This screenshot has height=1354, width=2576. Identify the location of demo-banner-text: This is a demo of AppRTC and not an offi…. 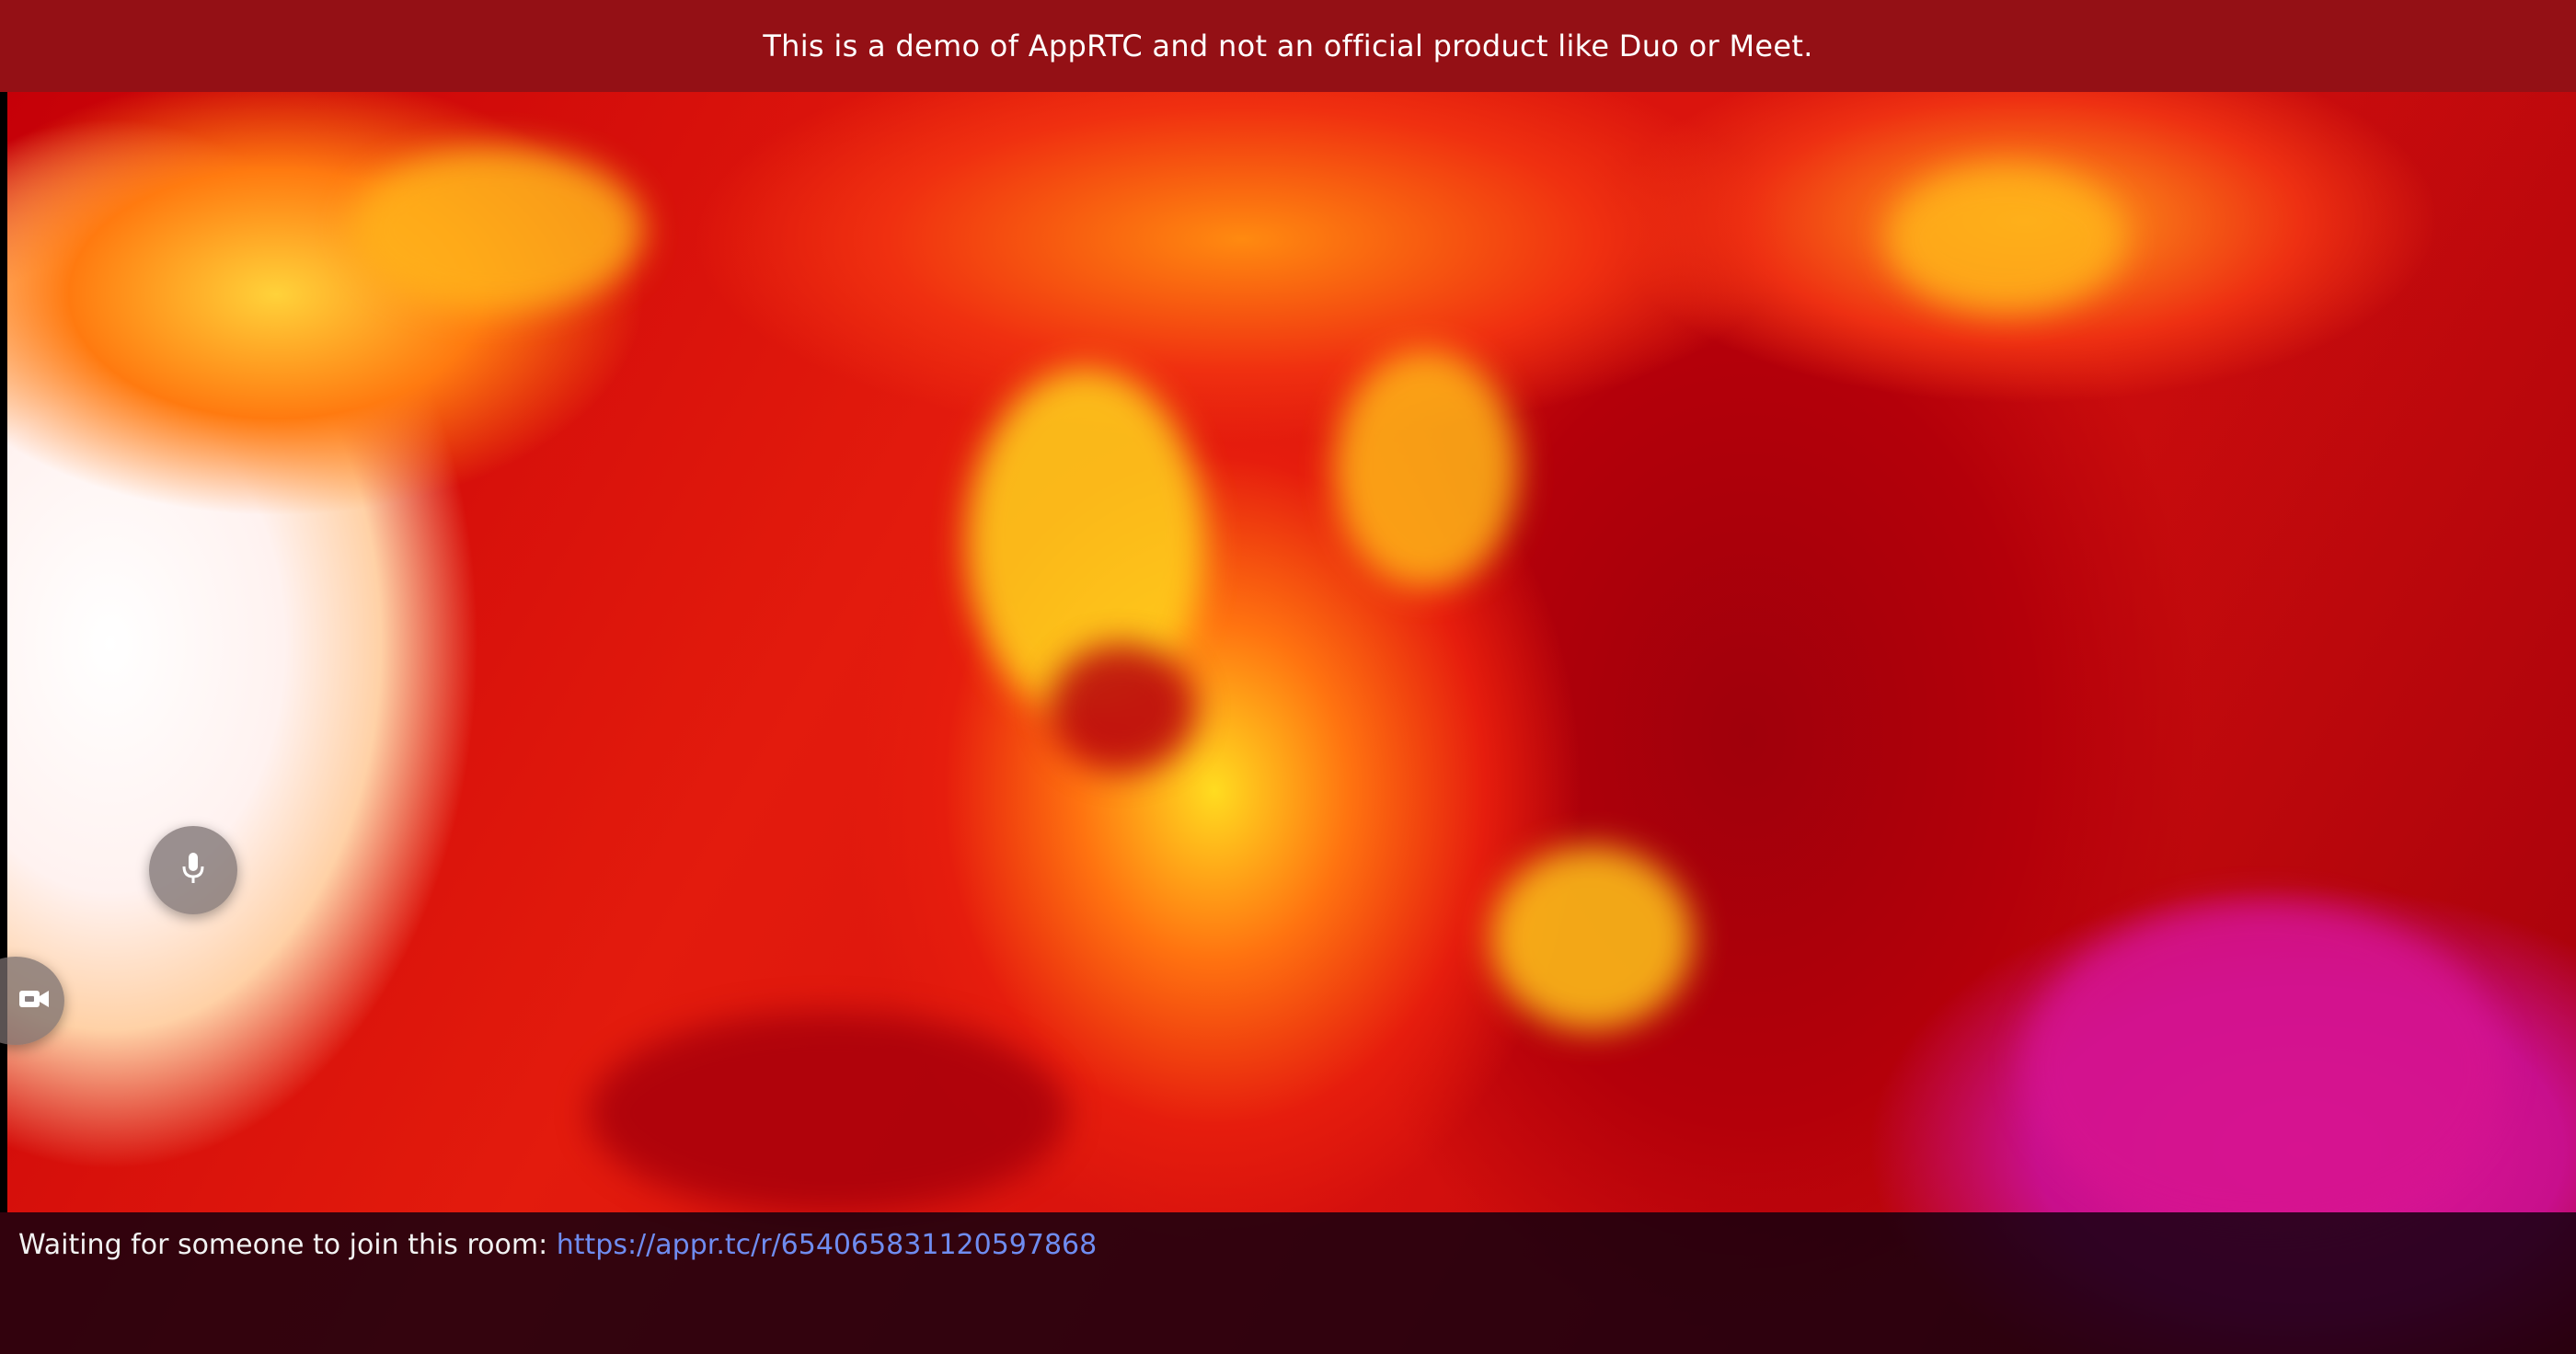
(1288, 46).